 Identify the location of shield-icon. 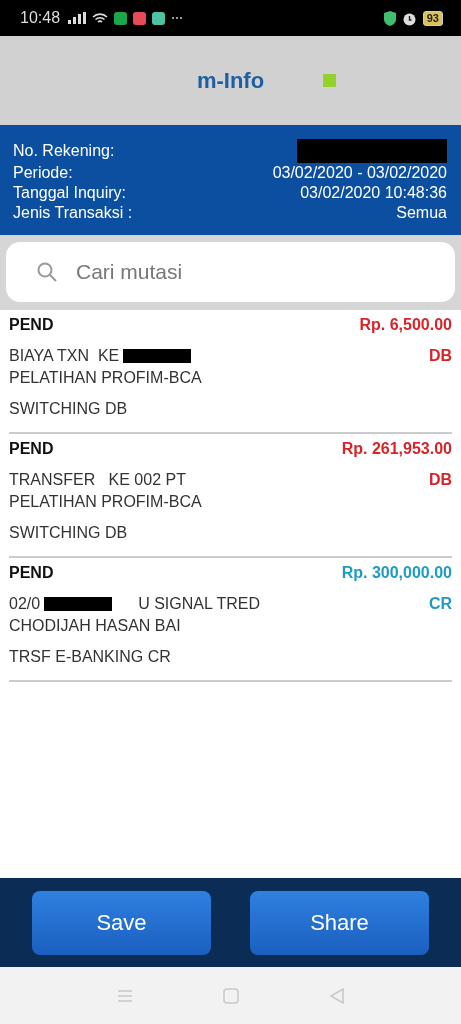
(389, 18).